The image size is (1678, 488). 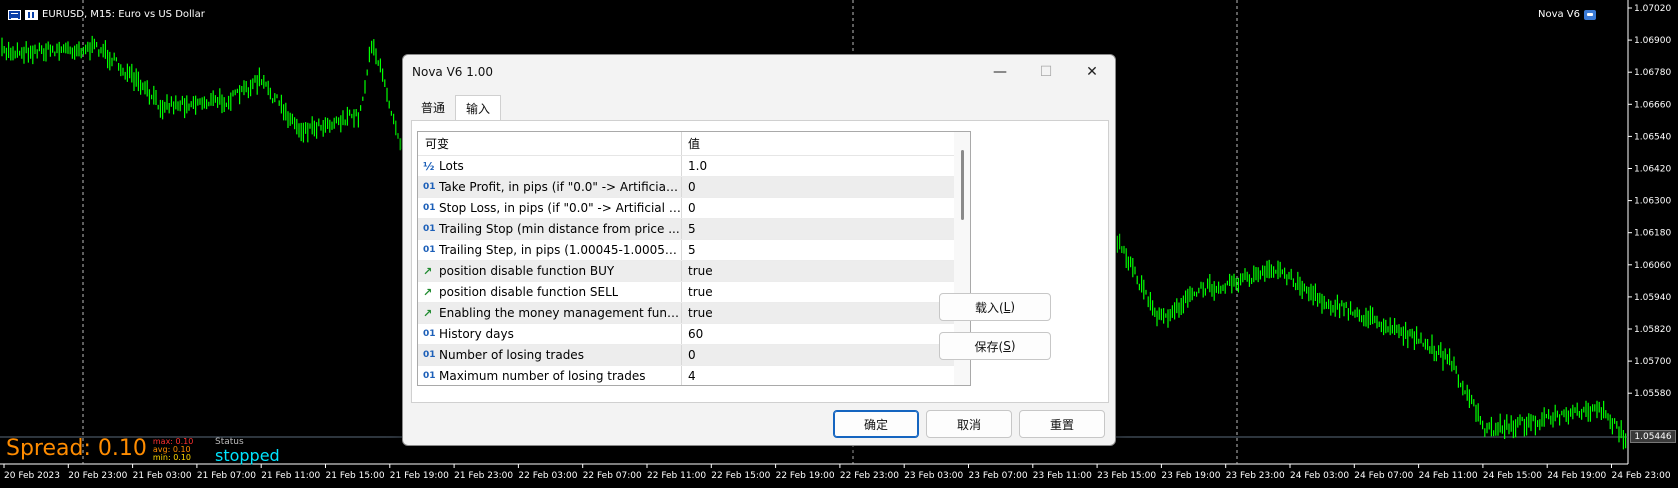 I want to click on price-axis-label: 1.06300, so click(x=1652, y=202).